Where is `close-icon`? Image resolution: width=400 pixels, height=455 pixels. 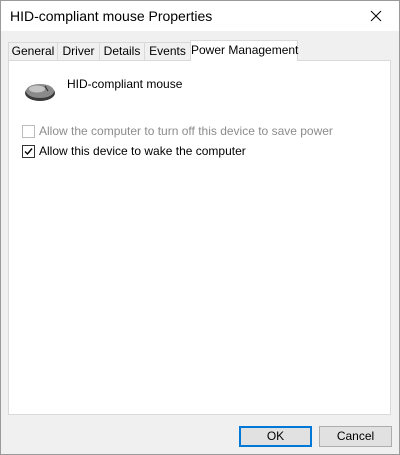
close-icon is located at coordinates (376, 16).